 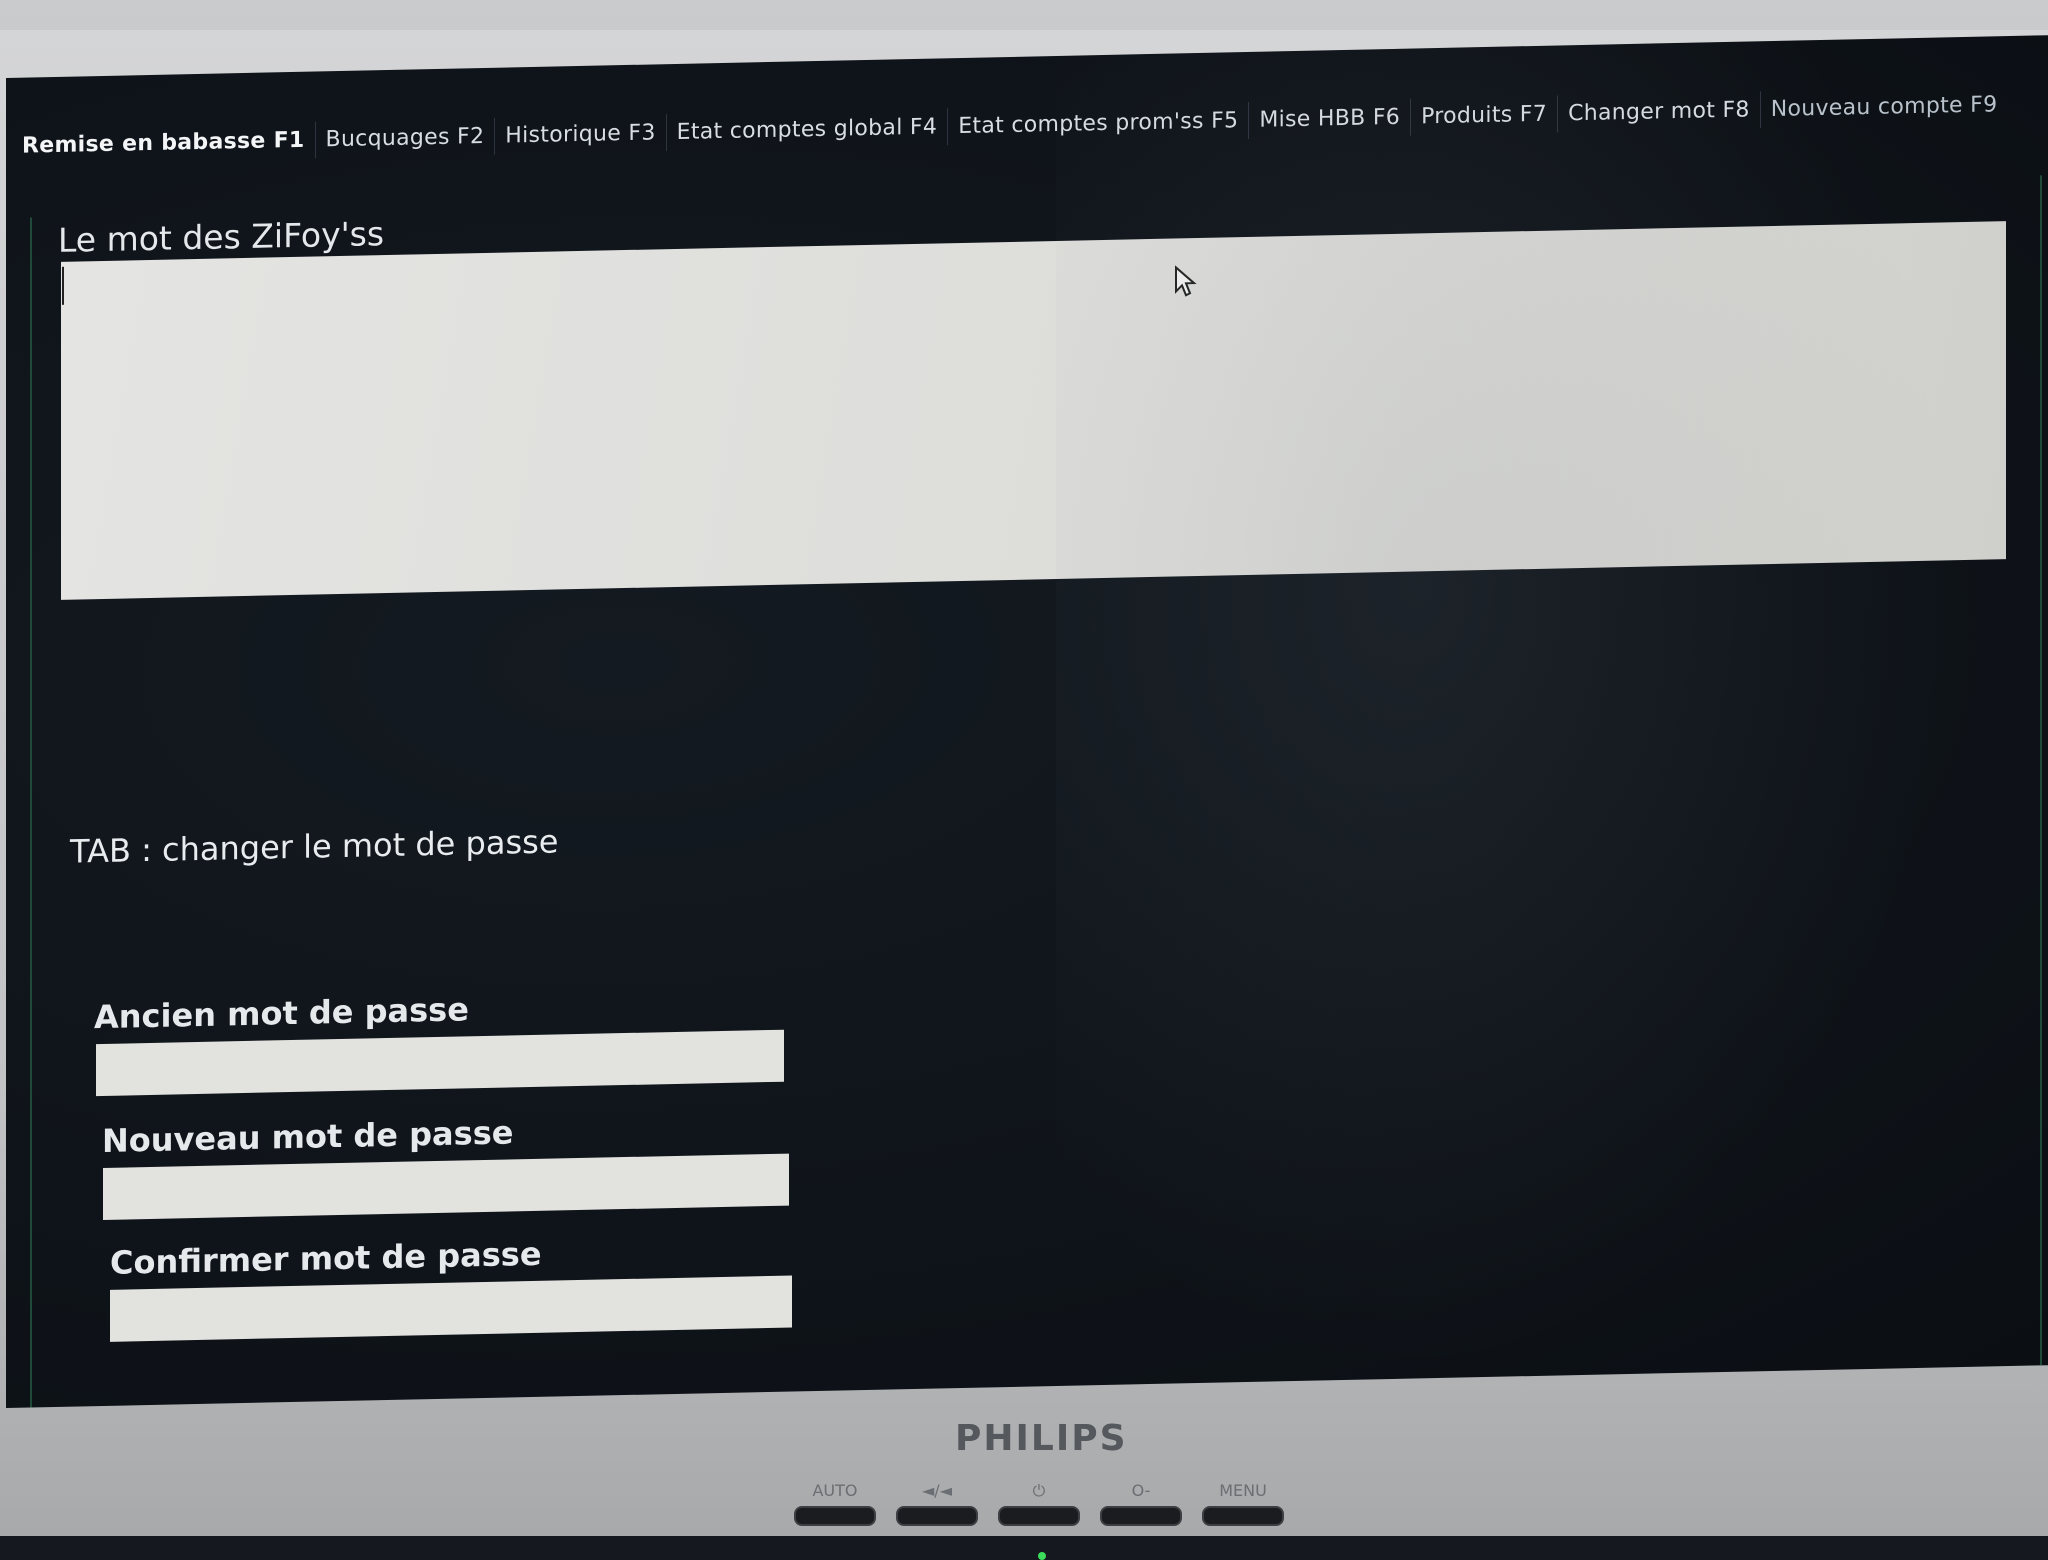 What do you see at coordinates (1042, 1556) in the screenshot?
I see `power-led` at bounding box center [1042, 1556].